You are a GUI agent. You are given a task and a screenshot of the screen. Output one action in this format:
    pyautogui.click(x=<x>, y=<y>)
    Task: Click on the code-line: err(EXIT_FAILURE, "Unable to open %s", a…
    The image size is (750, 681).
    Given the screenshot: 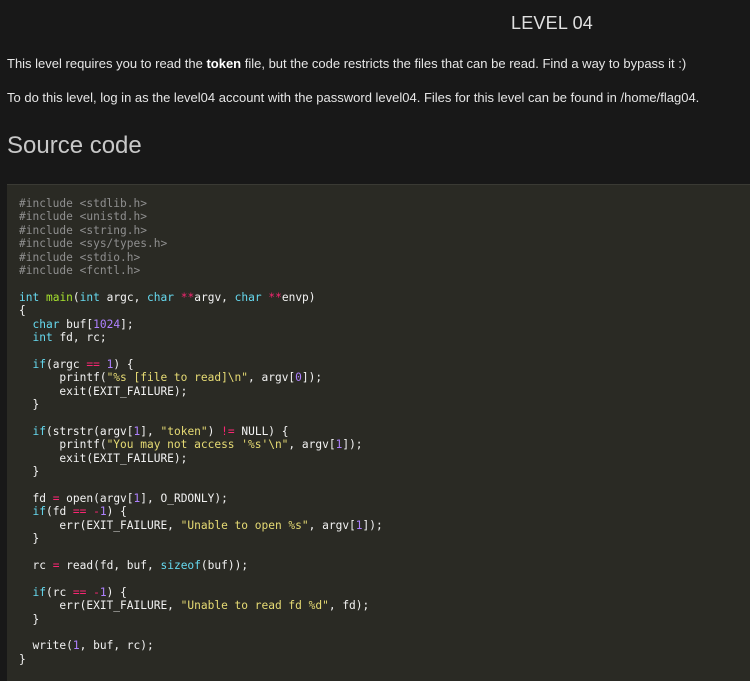 What is the action you would take?
    pyautogui.click(x=200, y=525)
    